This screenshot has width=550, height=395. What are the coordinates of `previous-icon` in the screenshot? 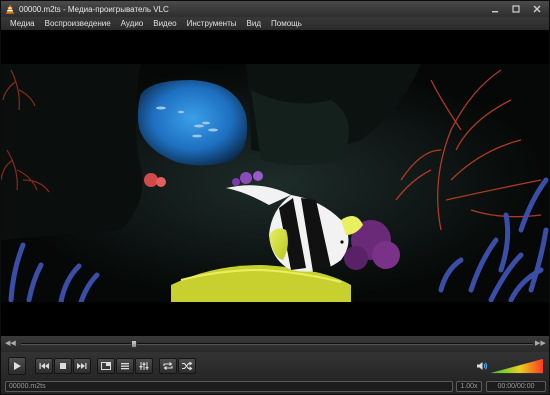 It's located at (44, 366).